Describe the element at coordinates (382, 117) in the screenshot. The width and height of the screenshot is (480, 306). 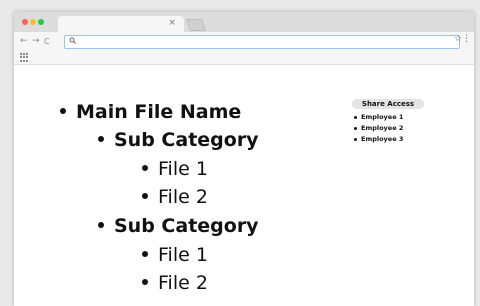
I see `share-member-label: Employee 1` at that location.